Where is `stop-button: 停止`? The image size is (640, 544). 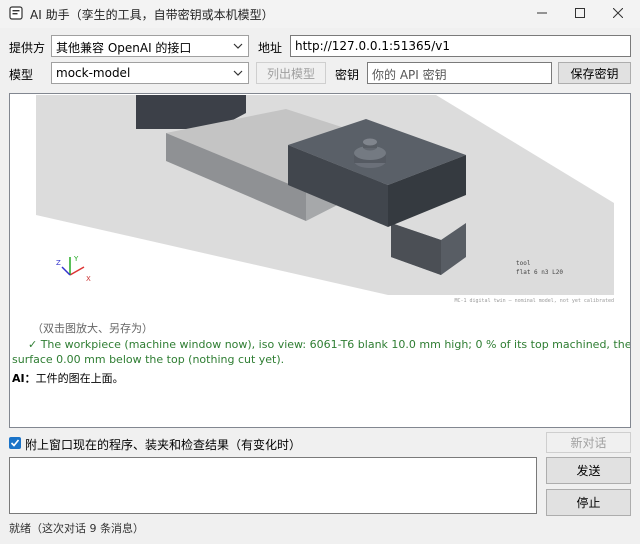 stop-button: 停止 is located at coordinates (588, 502).